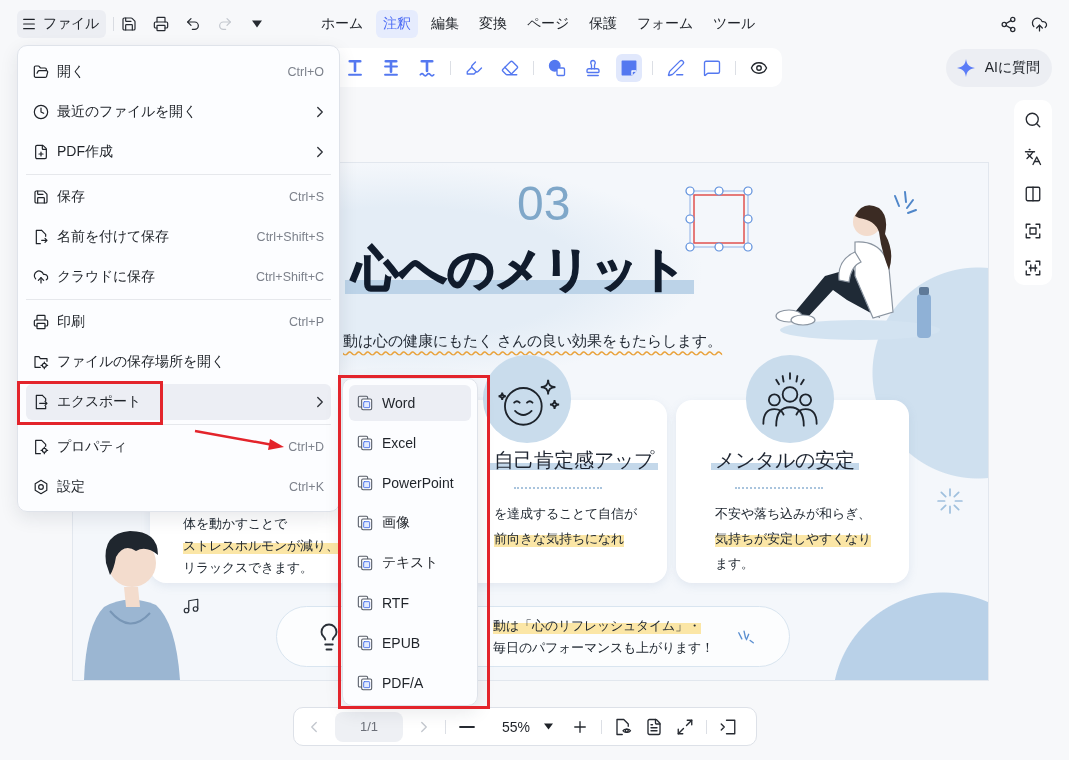 This screenshot has height=760, width=1069. What do you see at coordinates (734, 24) in the screenshot?
I see `tab: ツール` at bounding box center [734, 24].